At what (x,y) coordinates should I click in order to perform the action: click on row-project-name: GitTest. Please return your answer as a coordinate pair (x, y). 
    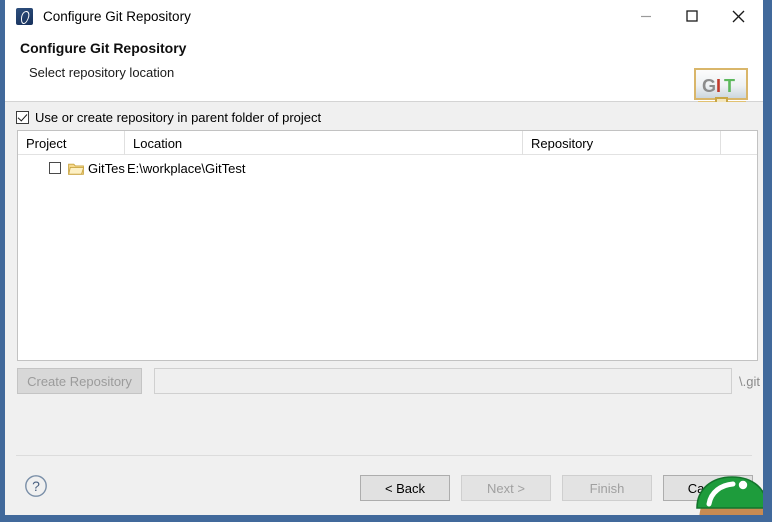
    Looking at the image, I should click on (106, 168).